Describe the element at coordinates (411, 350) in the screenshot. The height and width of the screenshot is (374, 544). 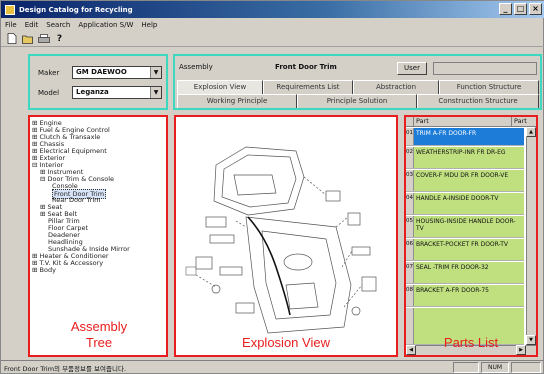
I see `scroll-left-icon: ◀` at that location.